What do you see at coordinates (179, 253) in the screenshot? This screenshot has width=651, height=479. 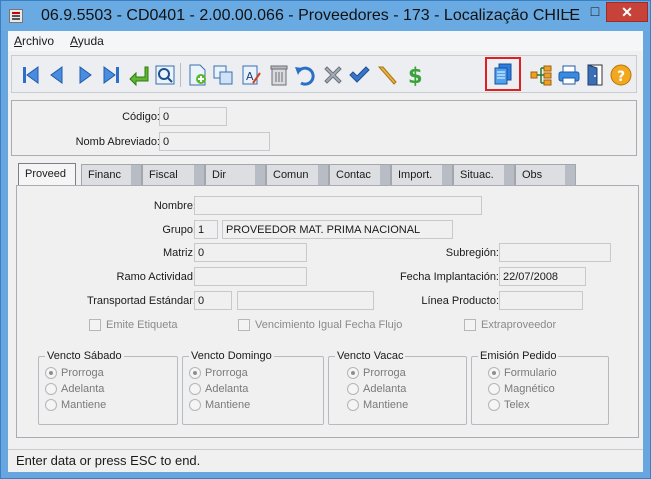 I see `matriz-label: Matriz:` at bounding box center [179, 253].